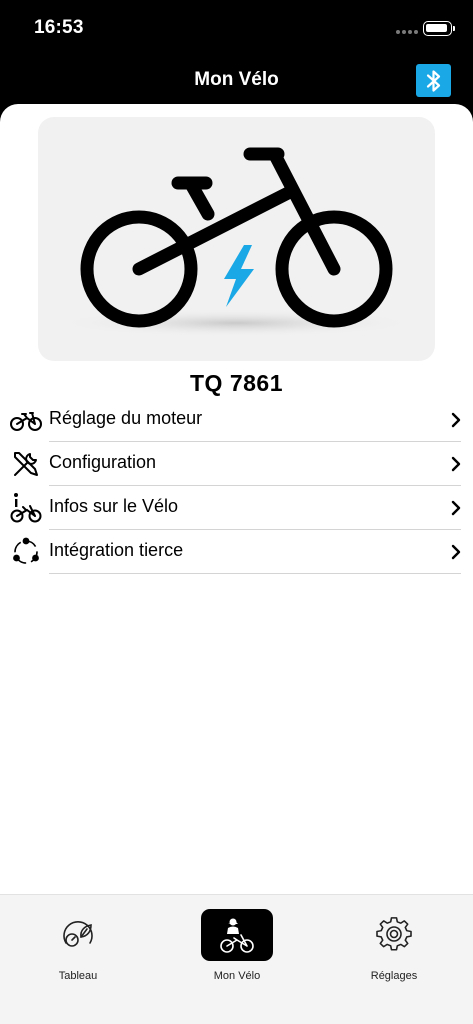  Describe the element at coordinates (407, 32) in the screenshot. I see `signal-icon` at that location.